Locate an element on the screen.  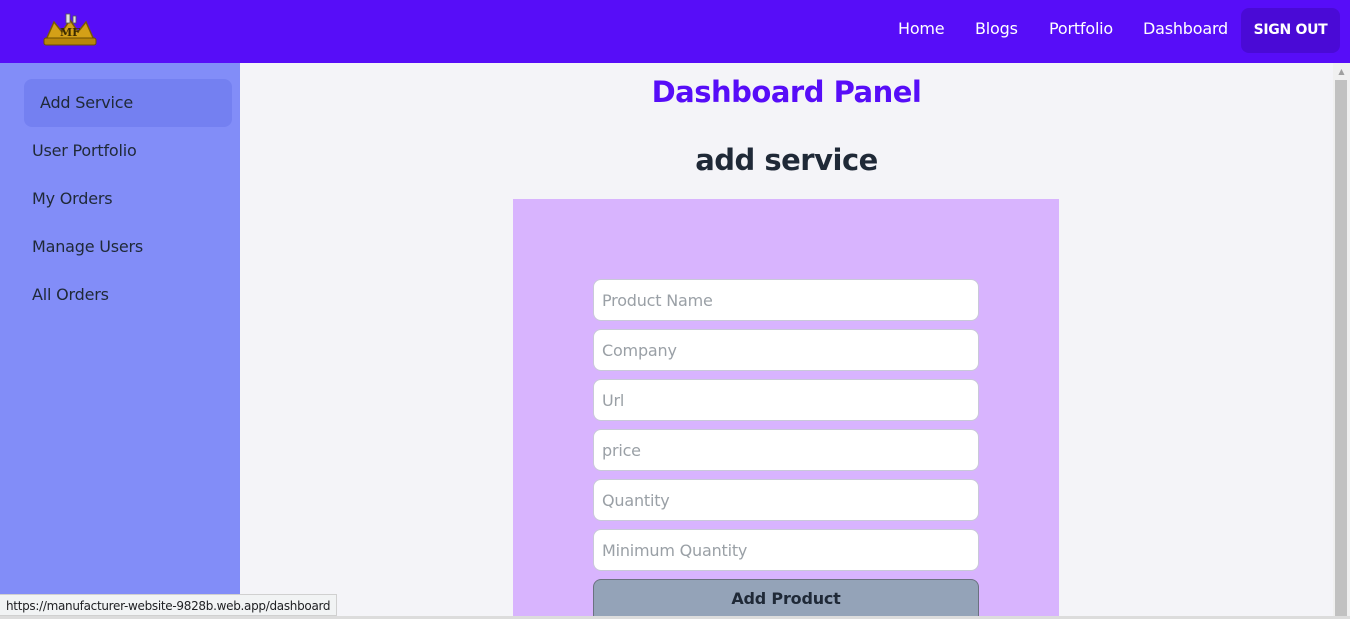
url-input is located at coordinates (786, 400).